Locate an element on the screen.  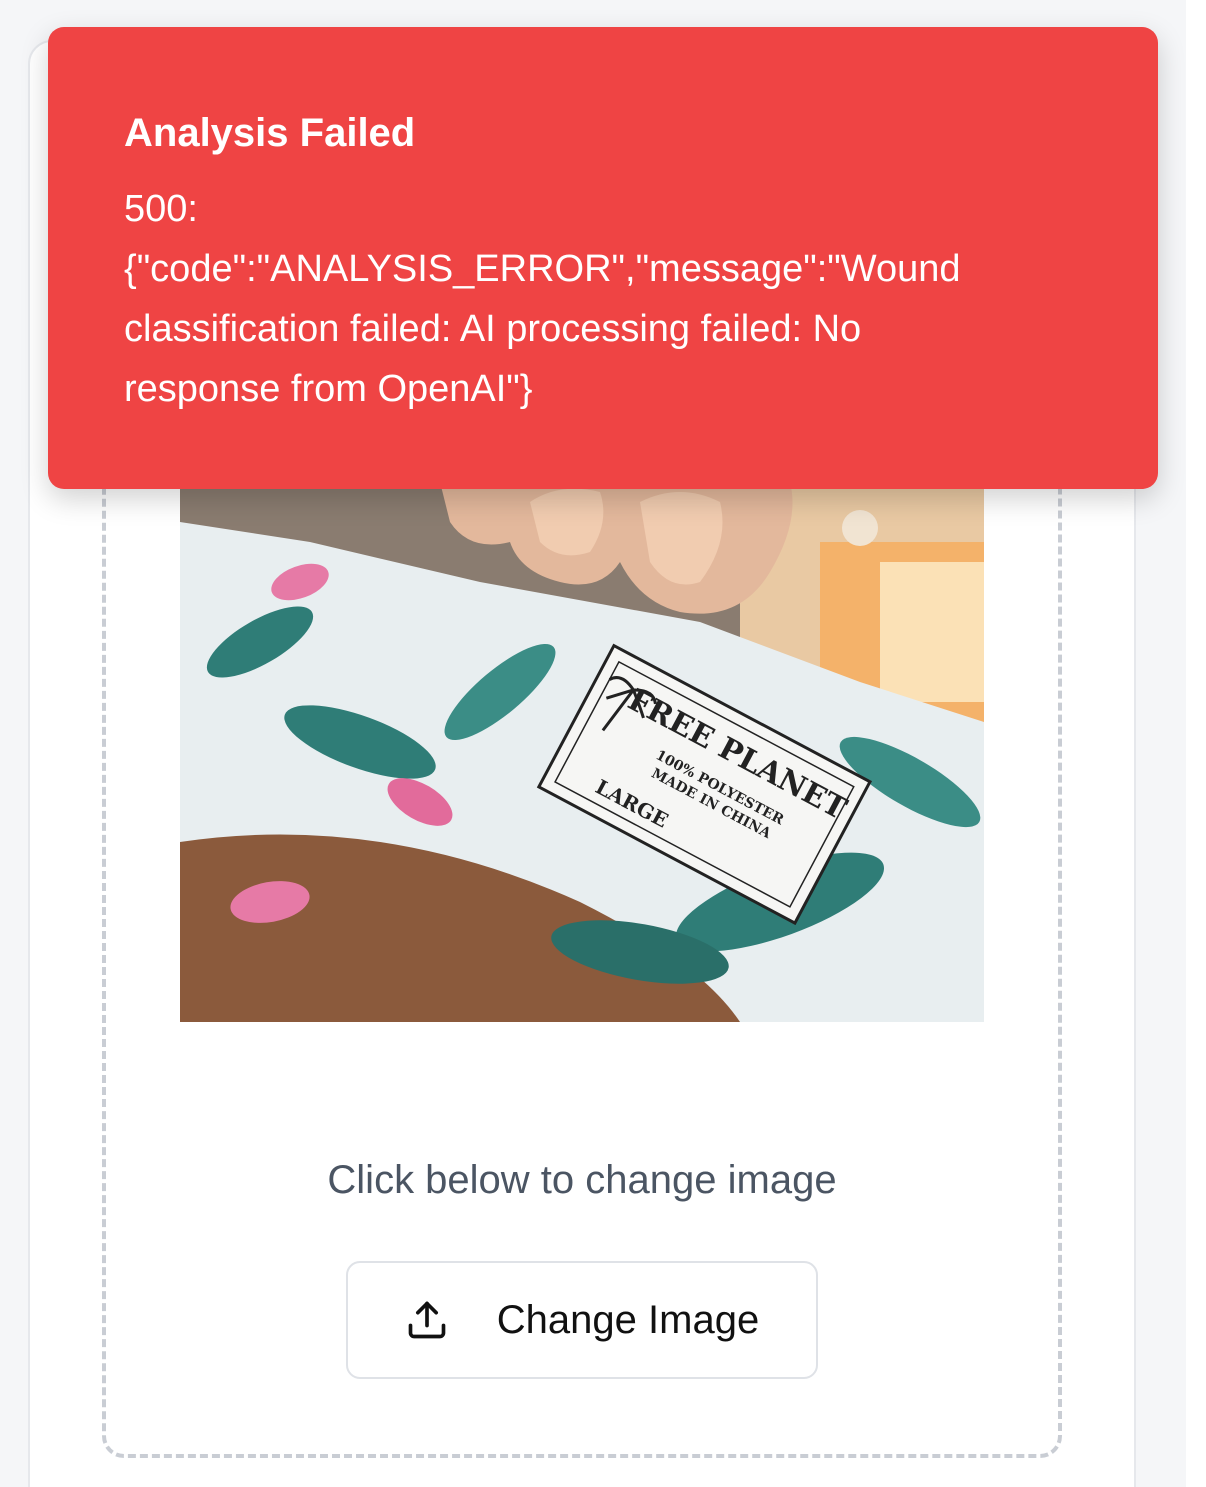
toast-title: Analysis Failed is located at coordinates (270, 133).